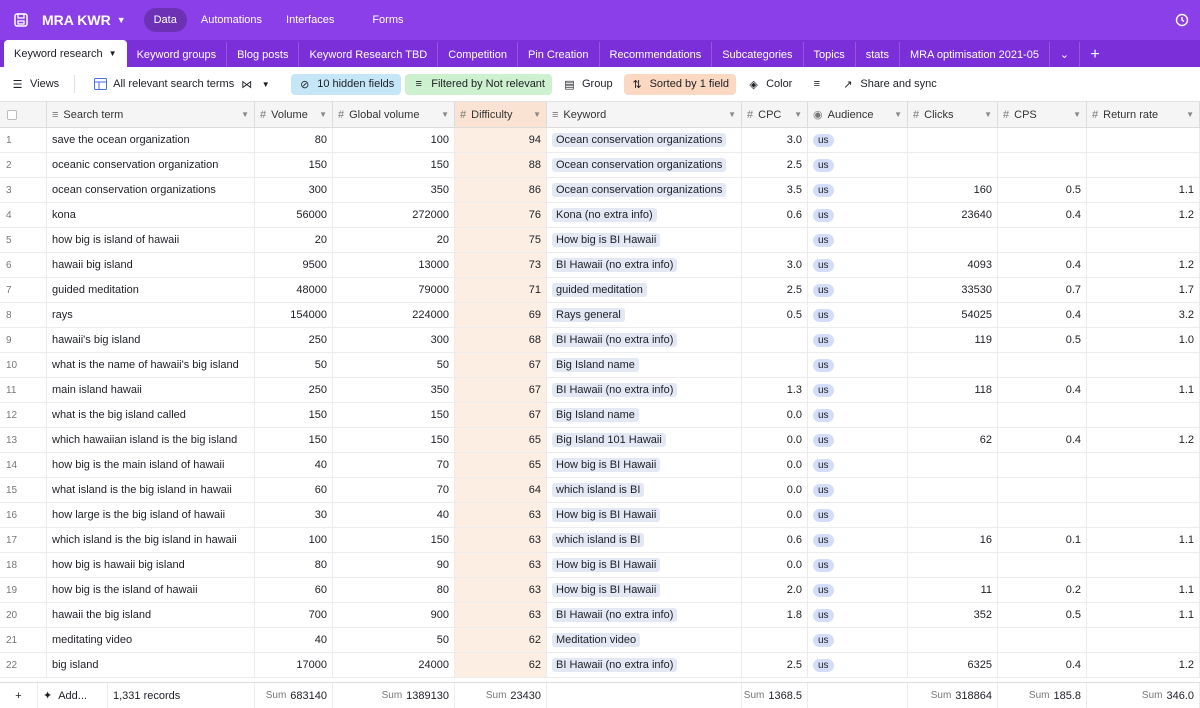 The image size is (1200, 708). What do you see at coordinates (858, 695) in the screenshot?
I see `audience-summary-empty` at bounding box center [858, 695].